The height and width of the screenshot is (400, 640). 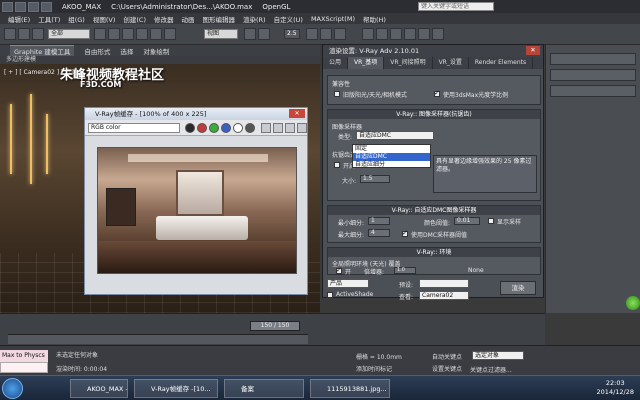 What do you see at coordinates (254, 19) in the screenshot?
I see `menu-rendering: 渲染(R)` at bounding box center [254, 19].